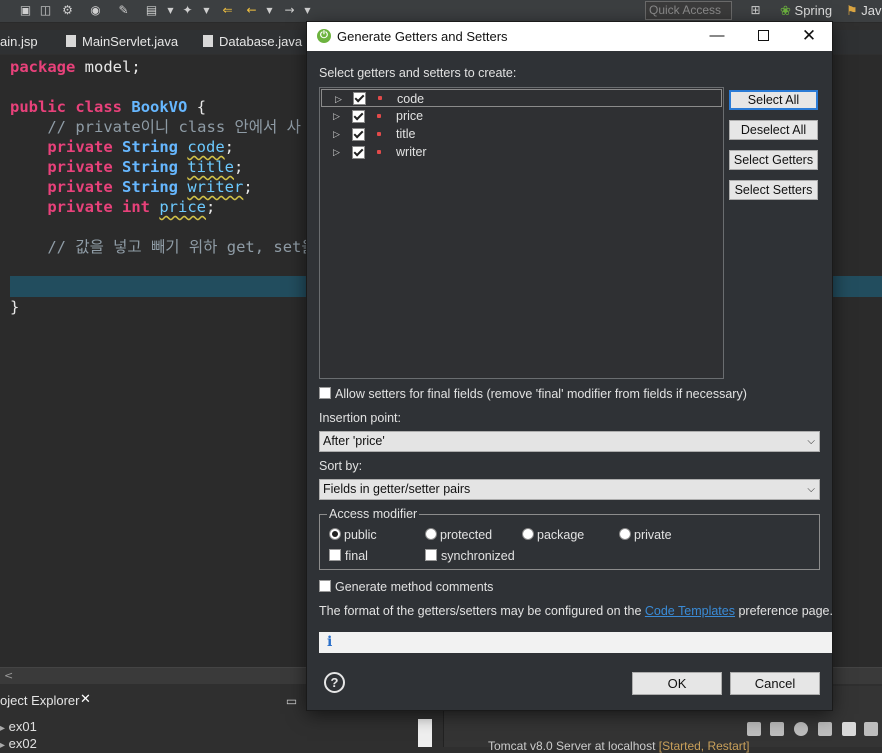  I want to click on stop-icon, so click(849, 729).